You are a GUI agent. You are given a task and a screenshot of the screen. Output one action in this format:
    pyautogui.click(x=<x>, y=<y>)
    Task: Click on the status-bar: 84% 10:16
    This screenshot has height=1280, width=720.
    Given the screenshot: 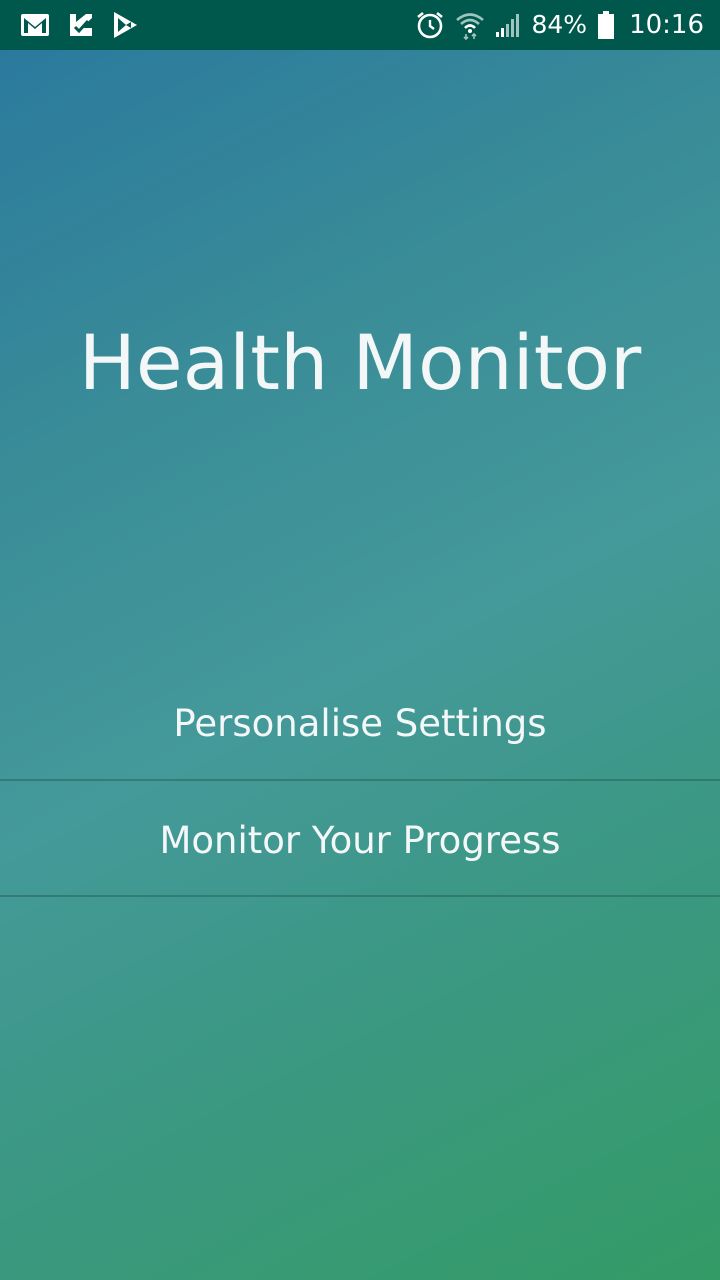 What is the action you would take?
    pyautogui.click(x=360, y=25)
    